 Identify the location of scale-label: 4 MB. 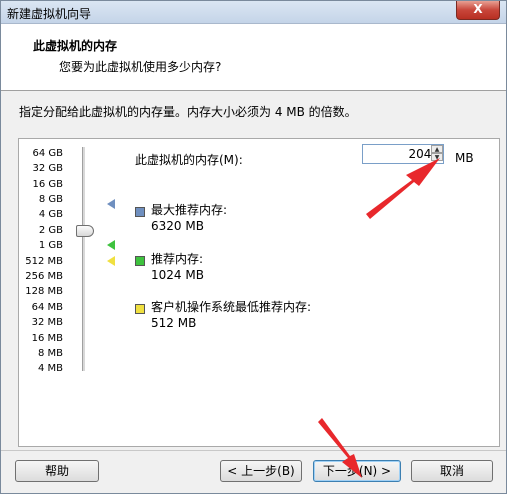
(50, 368).